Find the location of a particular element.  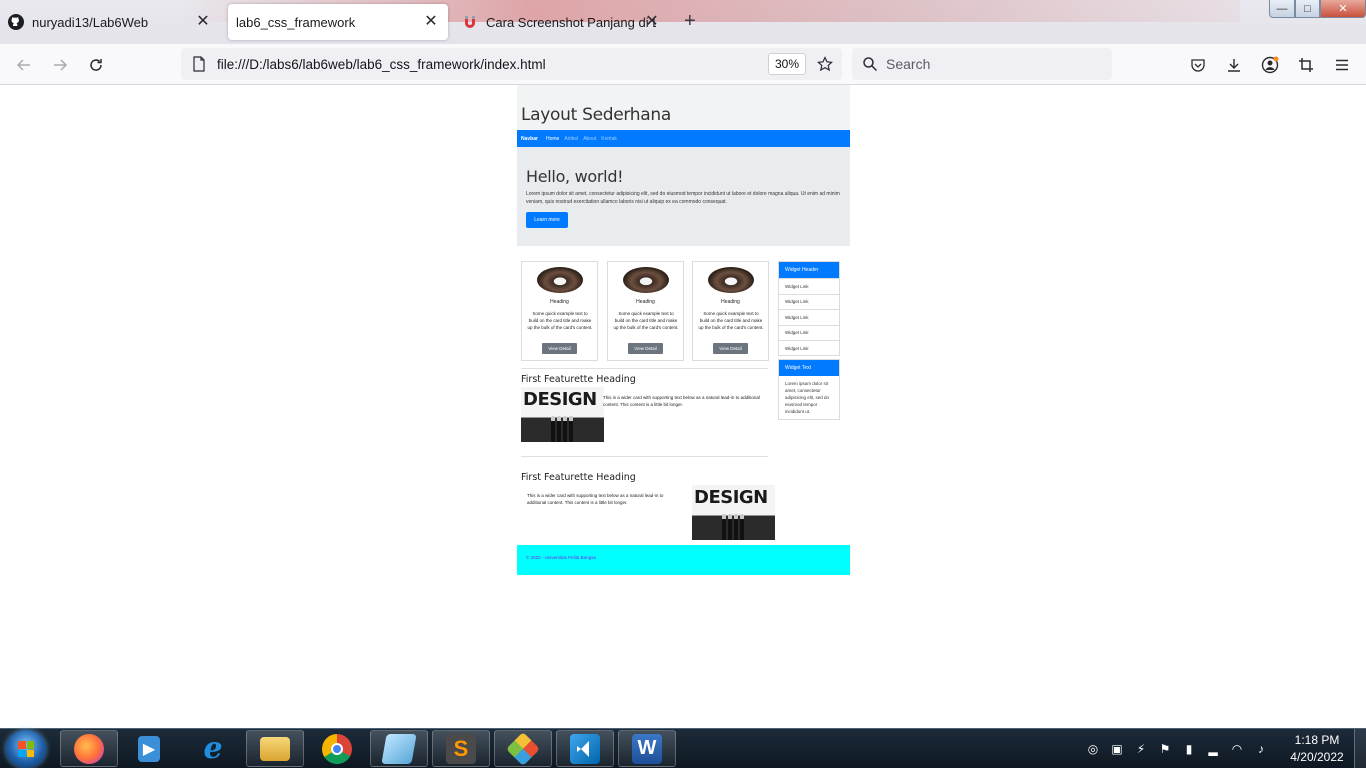

zoom-level-button: 30% is located at coordinates (786, 64).